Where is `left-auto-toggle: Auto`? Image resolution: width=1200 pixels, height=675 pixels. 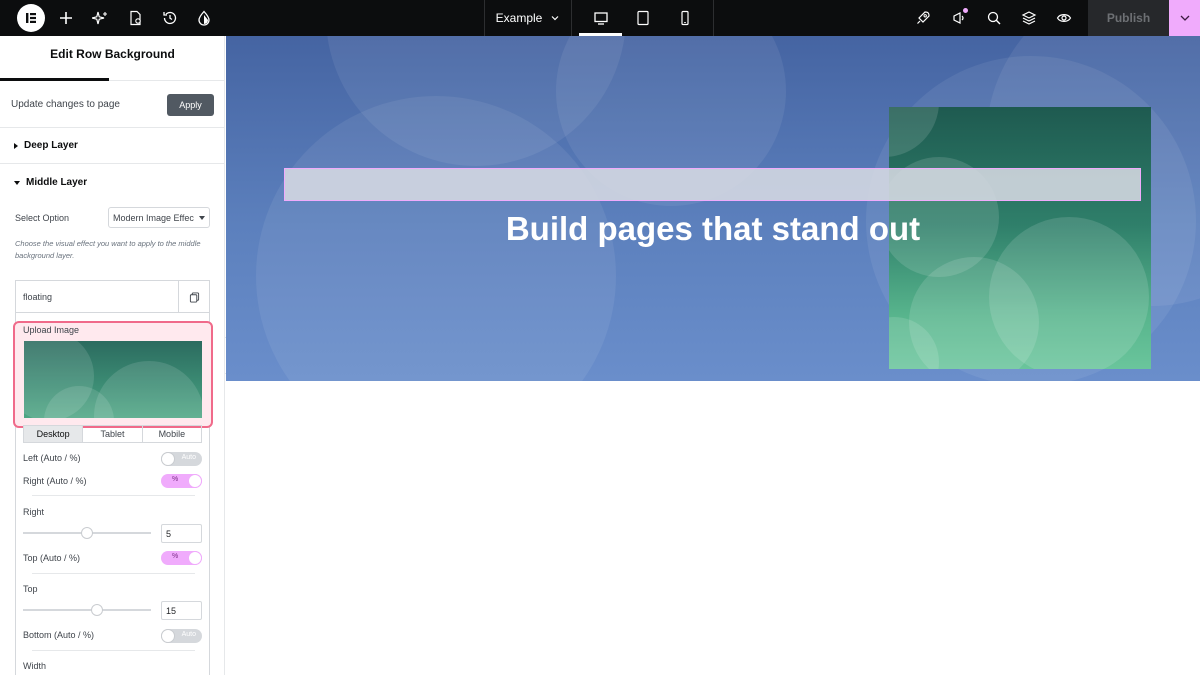 left-auto-toggle: Auto is located at coordinates (181, 459).